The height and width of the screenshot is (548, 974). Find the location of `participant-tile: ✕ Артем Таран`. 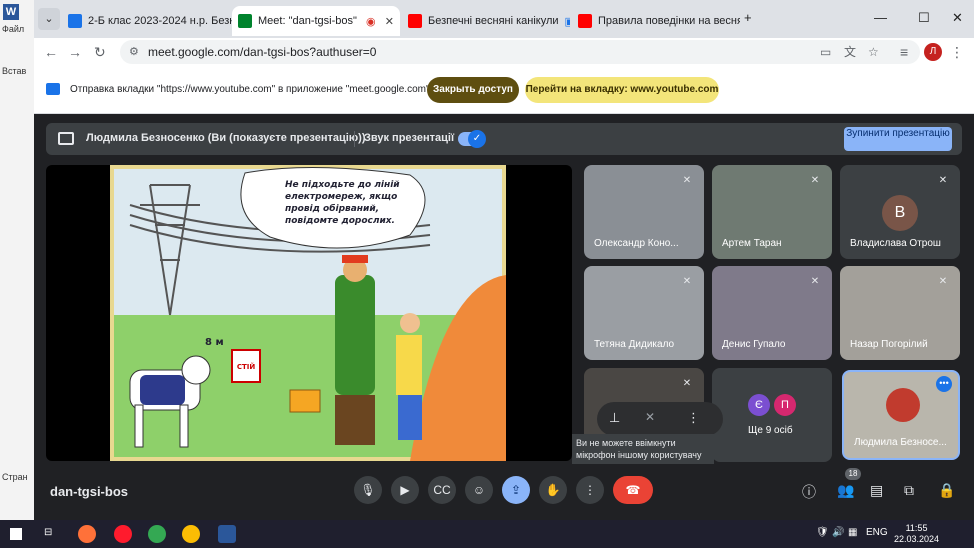

participant-tile: ✕ Артем Таран is located at coordinates (772, 212).